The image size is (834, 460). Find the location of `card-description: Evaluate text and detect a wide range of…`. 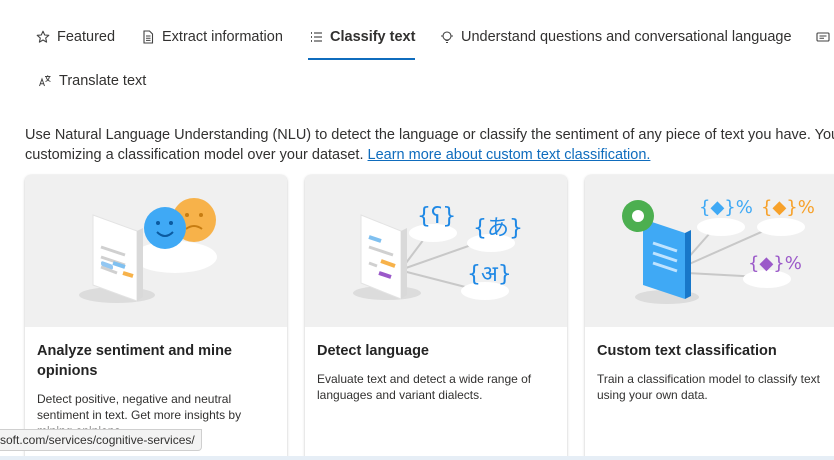

card-description: Evaluate text and detect a wide range of… is located at coordinates (424, 387).